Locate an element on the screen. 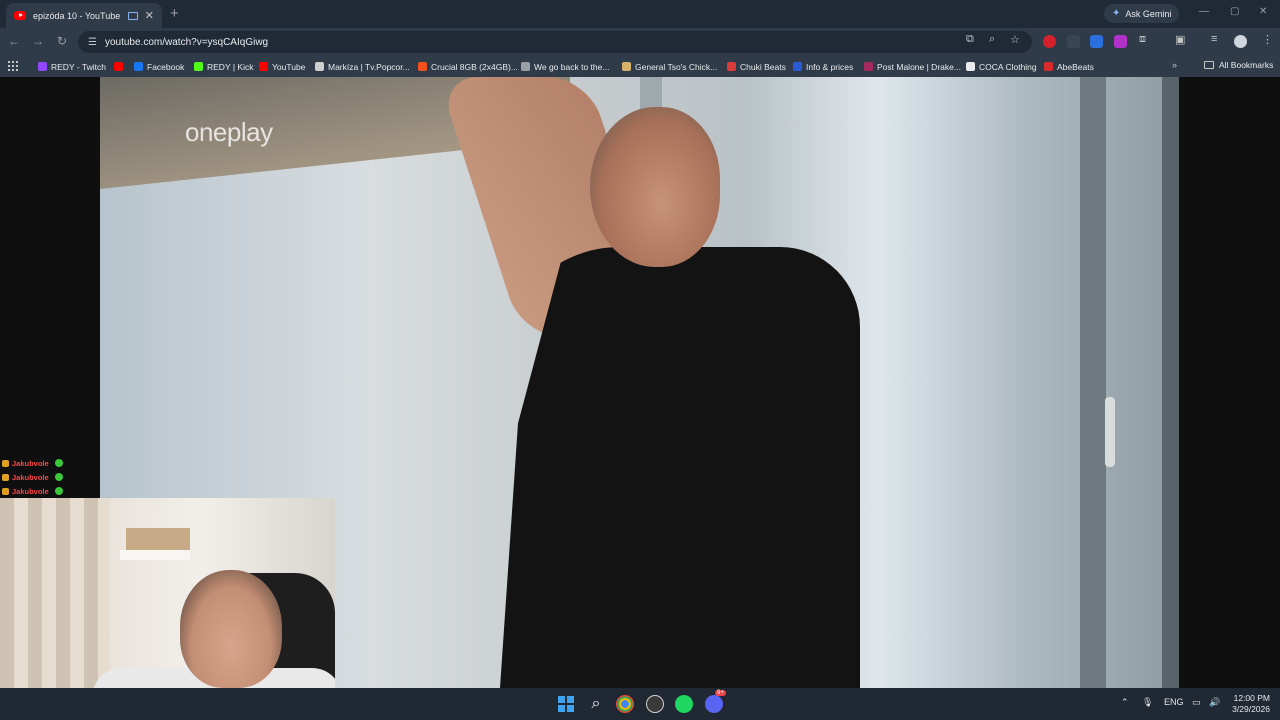 The image size is (1280, 720). bookmark-item: Info & prices is located at coordinates (823, 66).